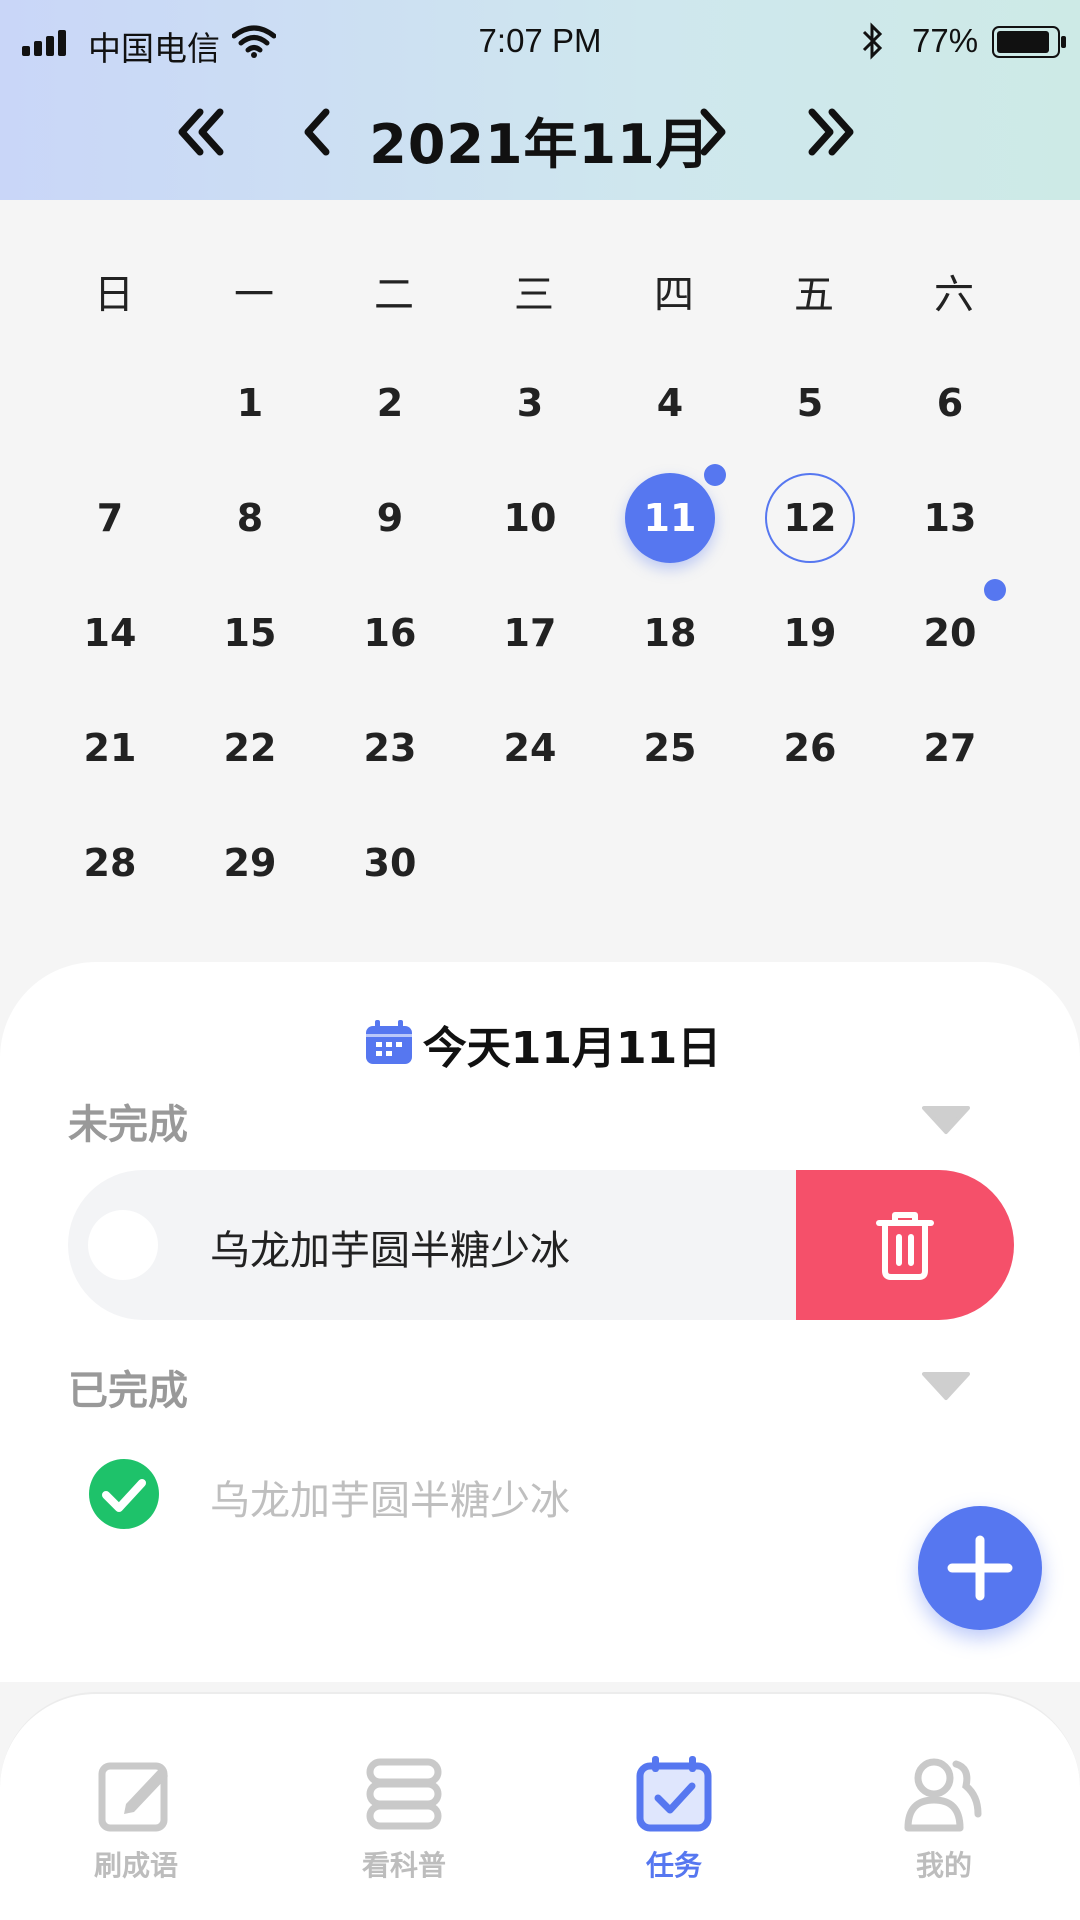 This screenshot has width=1080, height=1920. What do you see at coordinates (124, 1494) in the screenshot?
I see `check-circle-icon` at bounding box center [124, 1494].